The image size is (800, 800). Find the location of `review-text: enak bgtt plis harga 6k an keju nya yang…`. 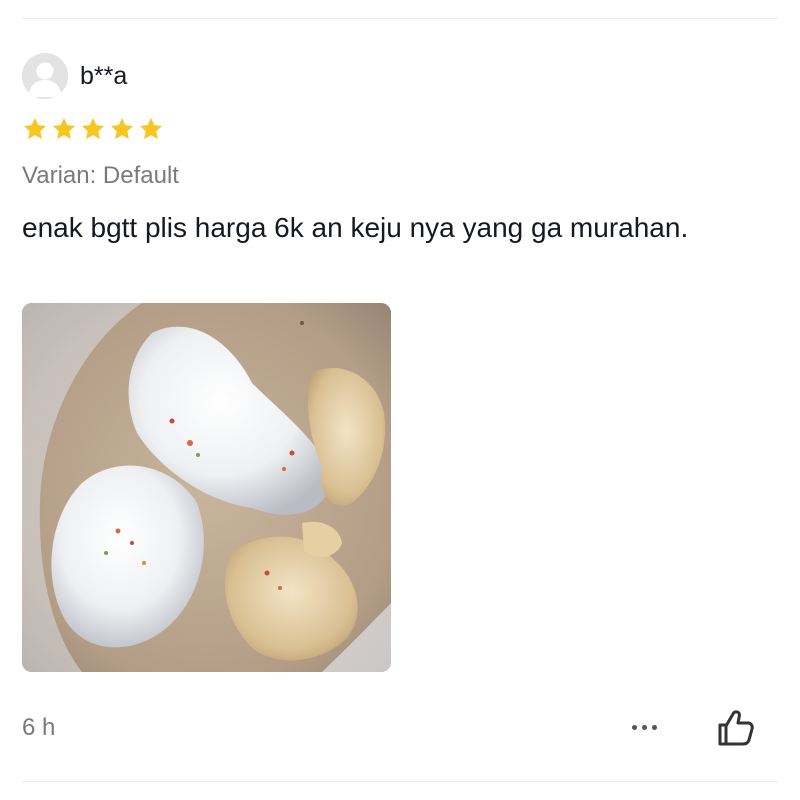

review-text: enak bgtt plis harga 6k an keju nya yang… is located at coordinates (355, 227).